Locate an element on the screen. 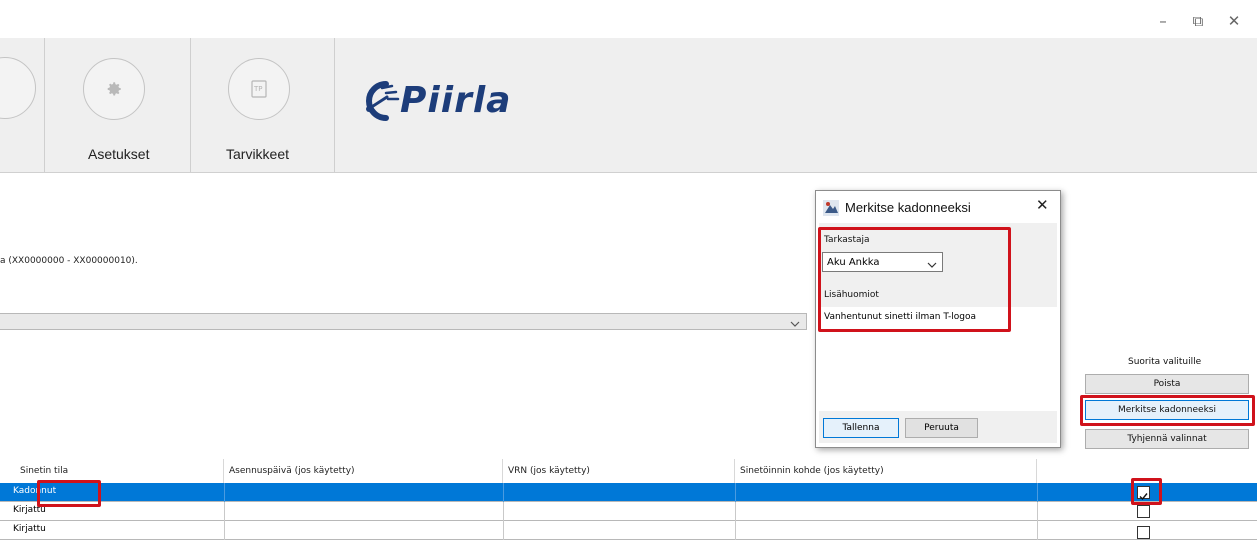  piirla-logo: Piirla is located at coordinates (451, 103).